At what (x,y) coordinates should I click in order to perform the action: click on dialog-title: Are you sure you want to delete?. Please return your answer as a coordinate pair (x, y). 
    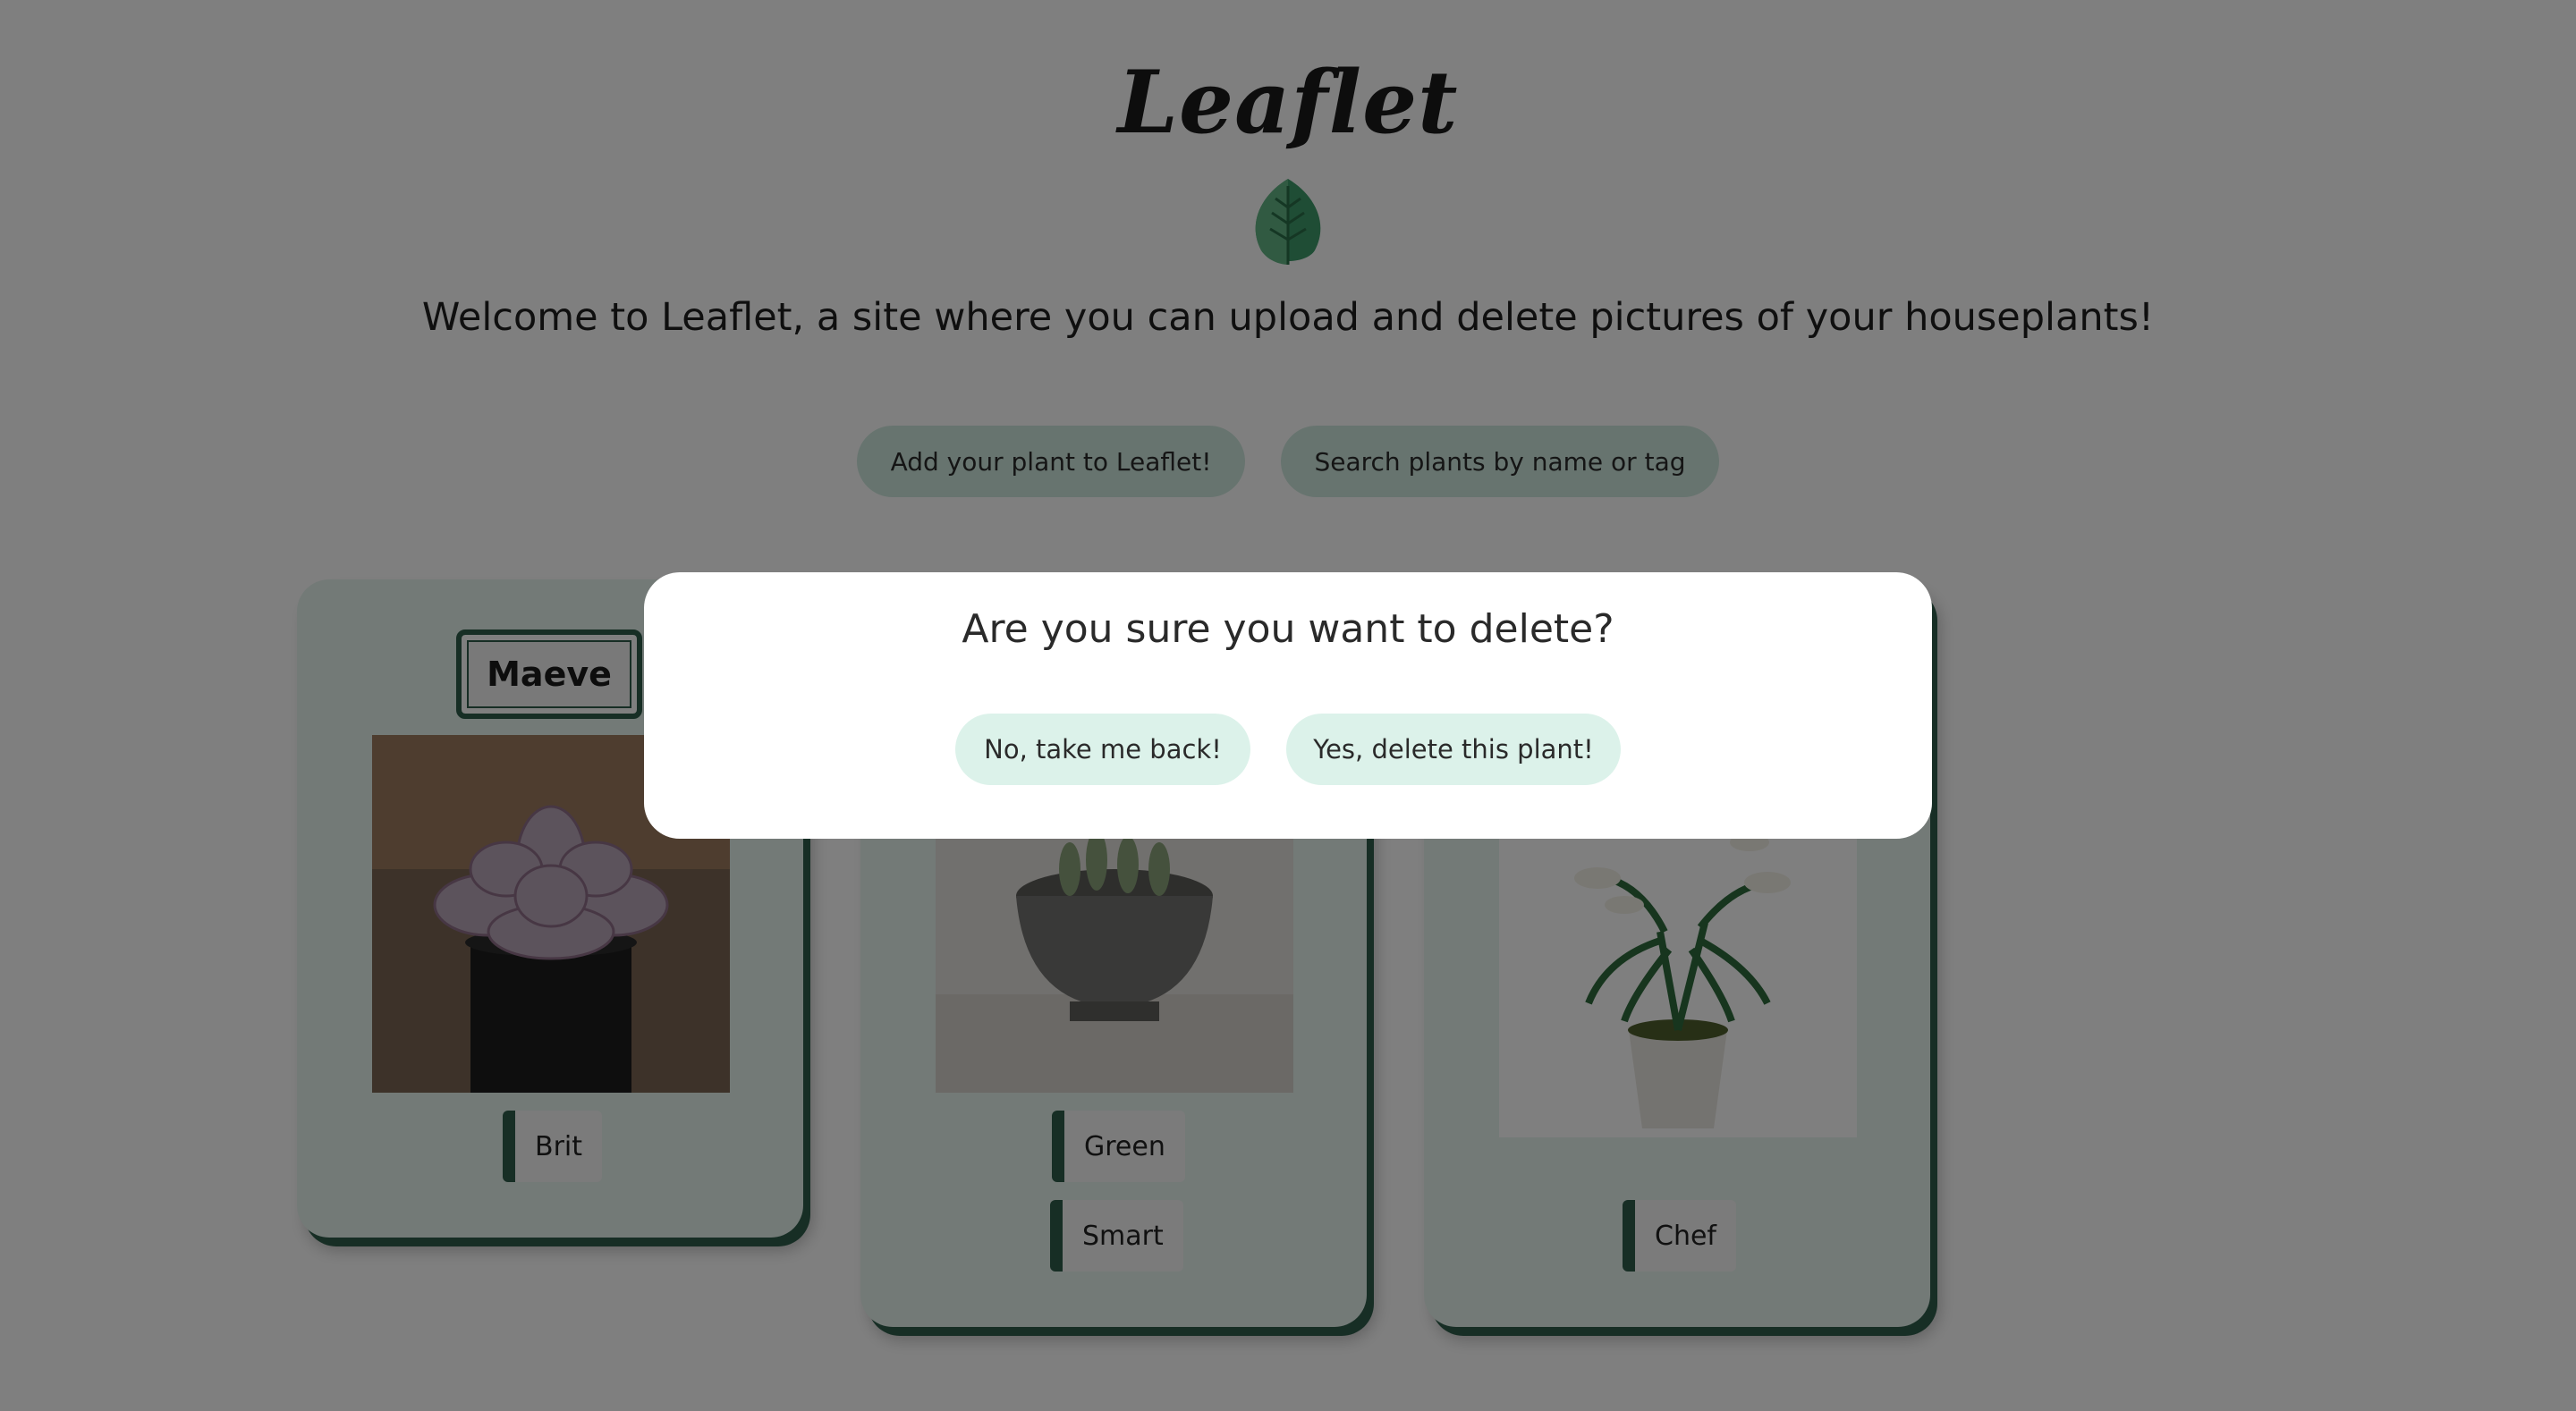
    Looking at the image, I should click on (1288, 629).